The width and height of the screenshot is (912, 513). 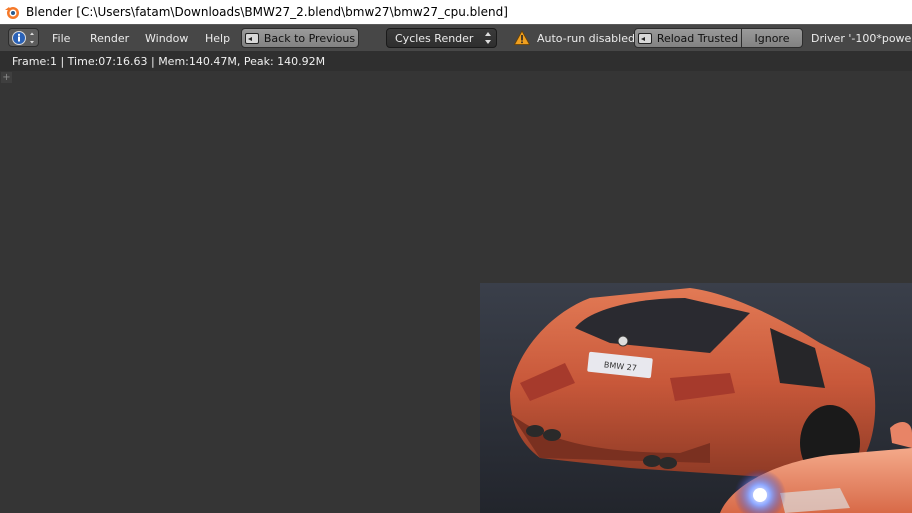 I want to click on render-engine-value: Cycles Render, so click(x=434, y=38).